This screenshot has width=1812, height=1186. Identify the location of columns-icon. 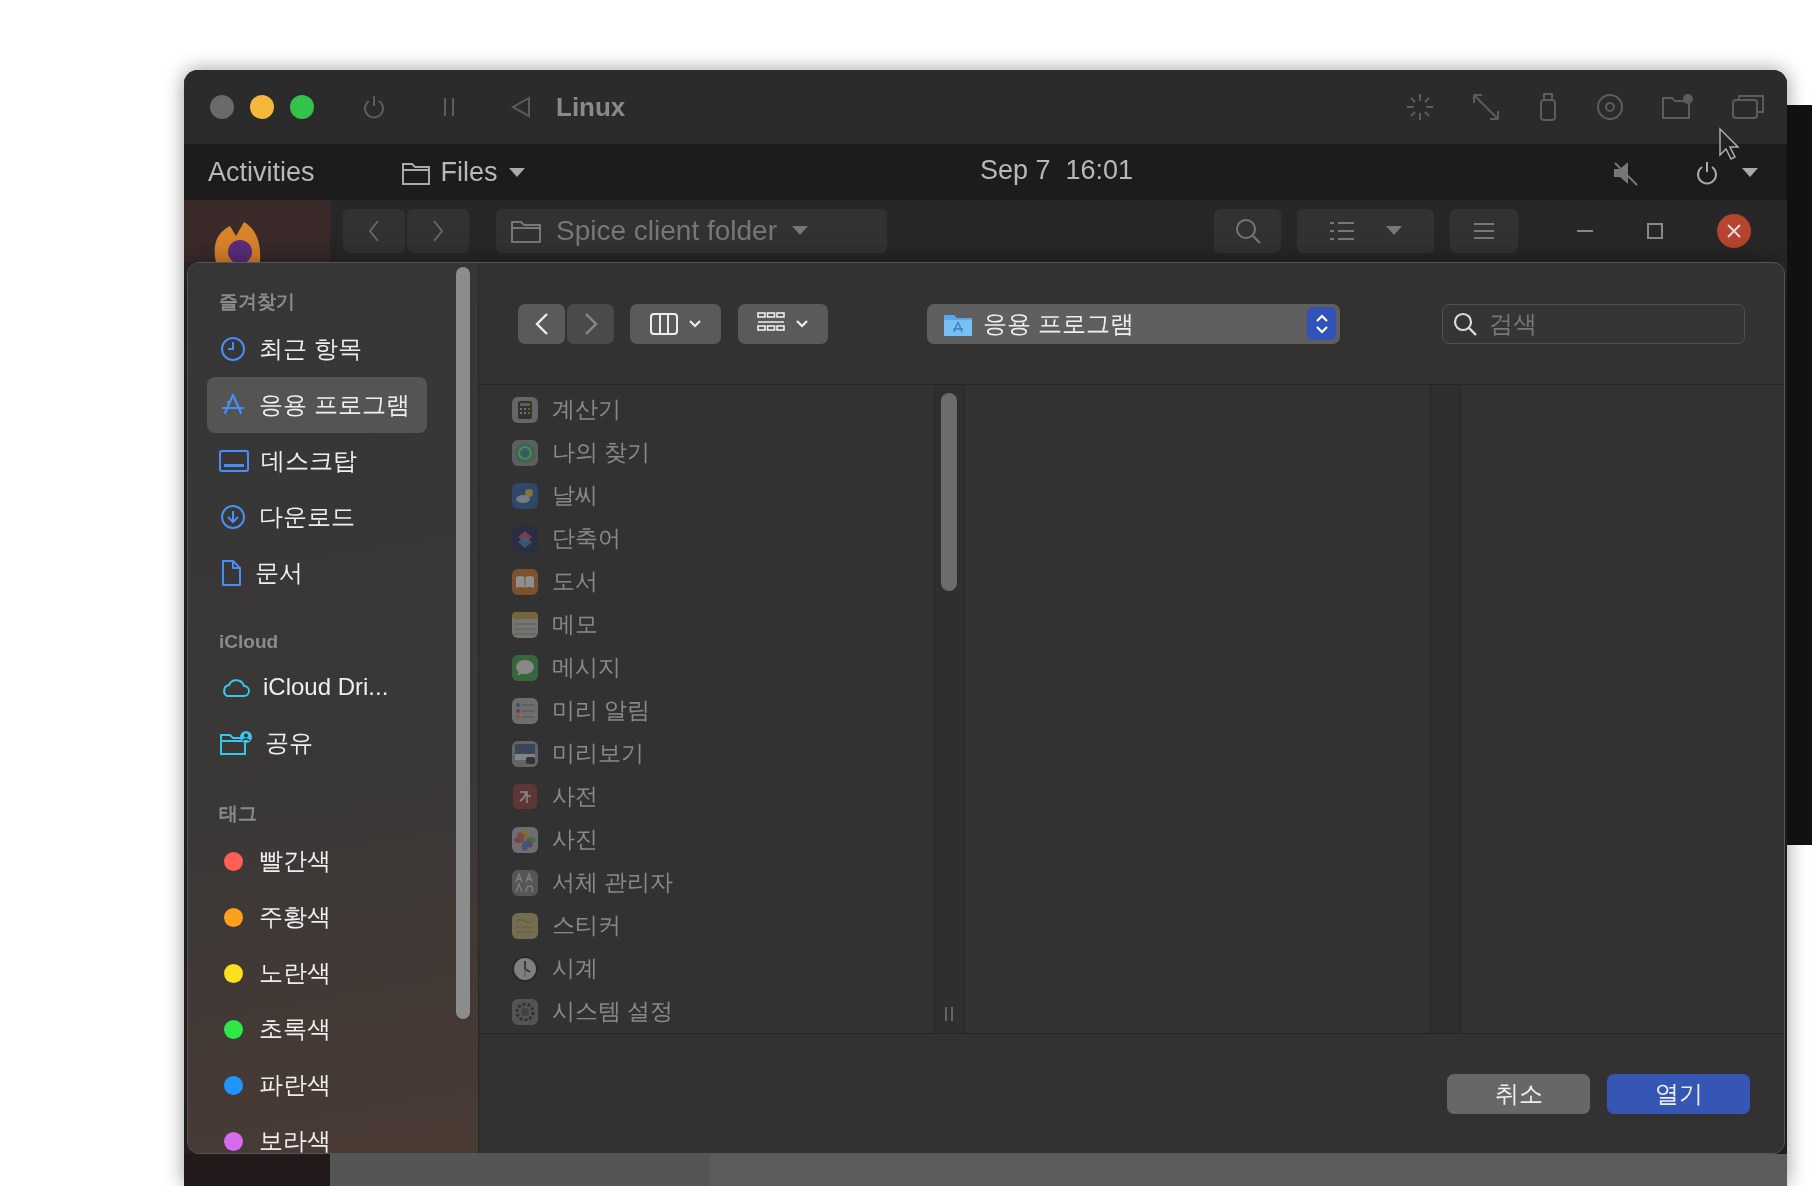
(663, 323).